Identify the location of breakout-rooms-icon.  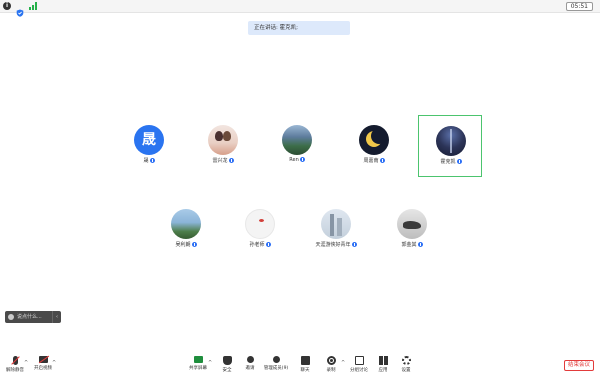
(359, 360).